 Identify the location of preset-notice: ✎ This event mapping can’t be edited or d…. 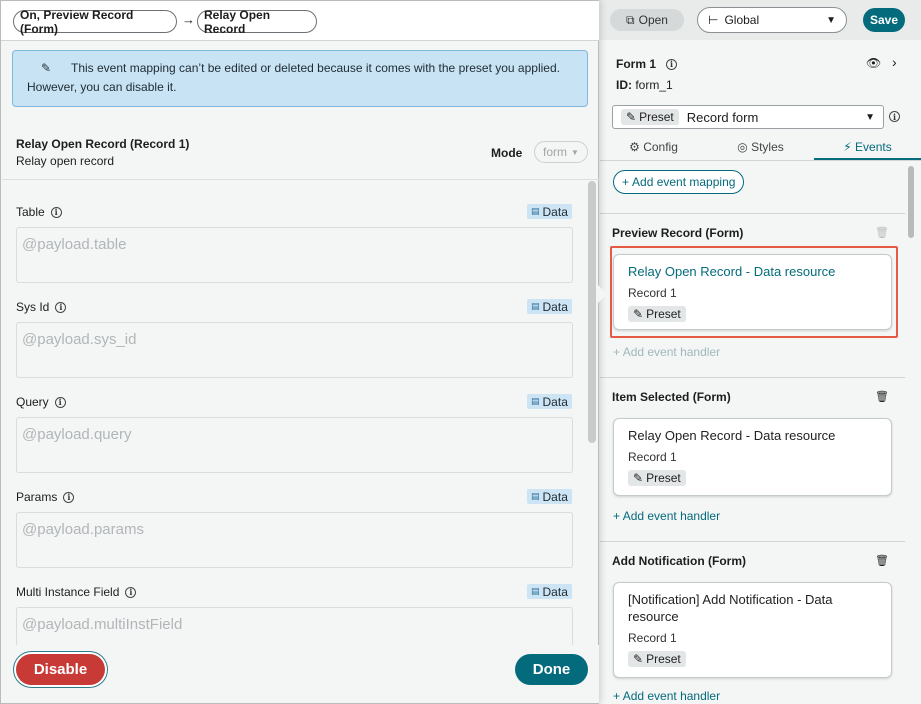
(300, 78).